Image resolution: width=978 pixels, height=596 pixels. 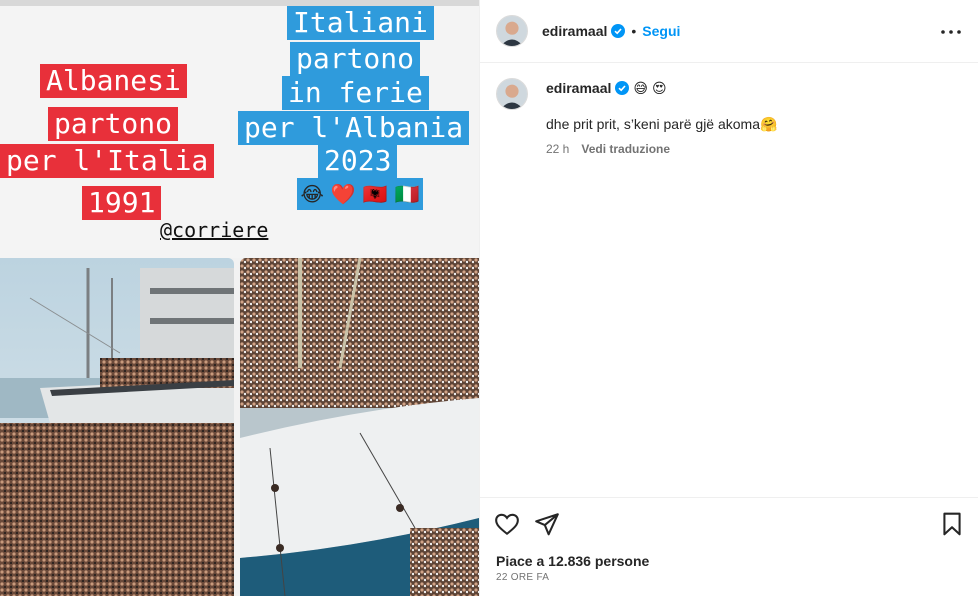 I want to click on heart-emoji: ❤️, so click(x=343, y=194).